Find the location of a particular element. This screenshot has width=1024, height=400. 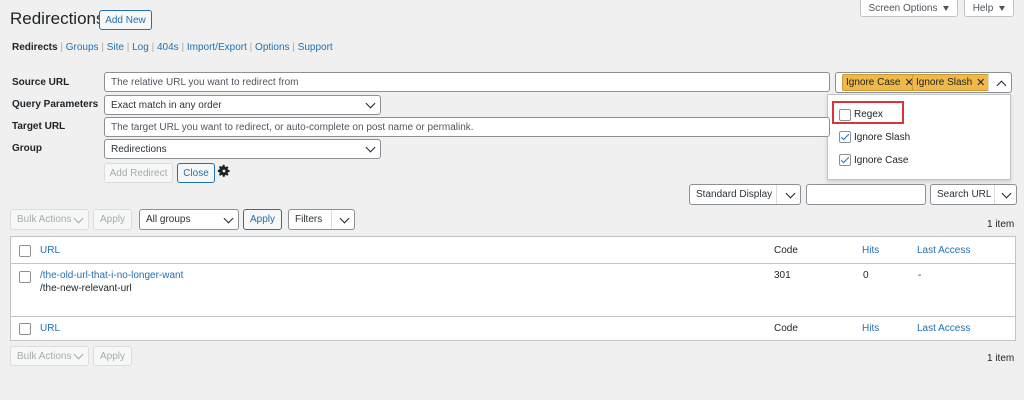

screen-options-tab: Screen Options is located at coordinates (909, 8).